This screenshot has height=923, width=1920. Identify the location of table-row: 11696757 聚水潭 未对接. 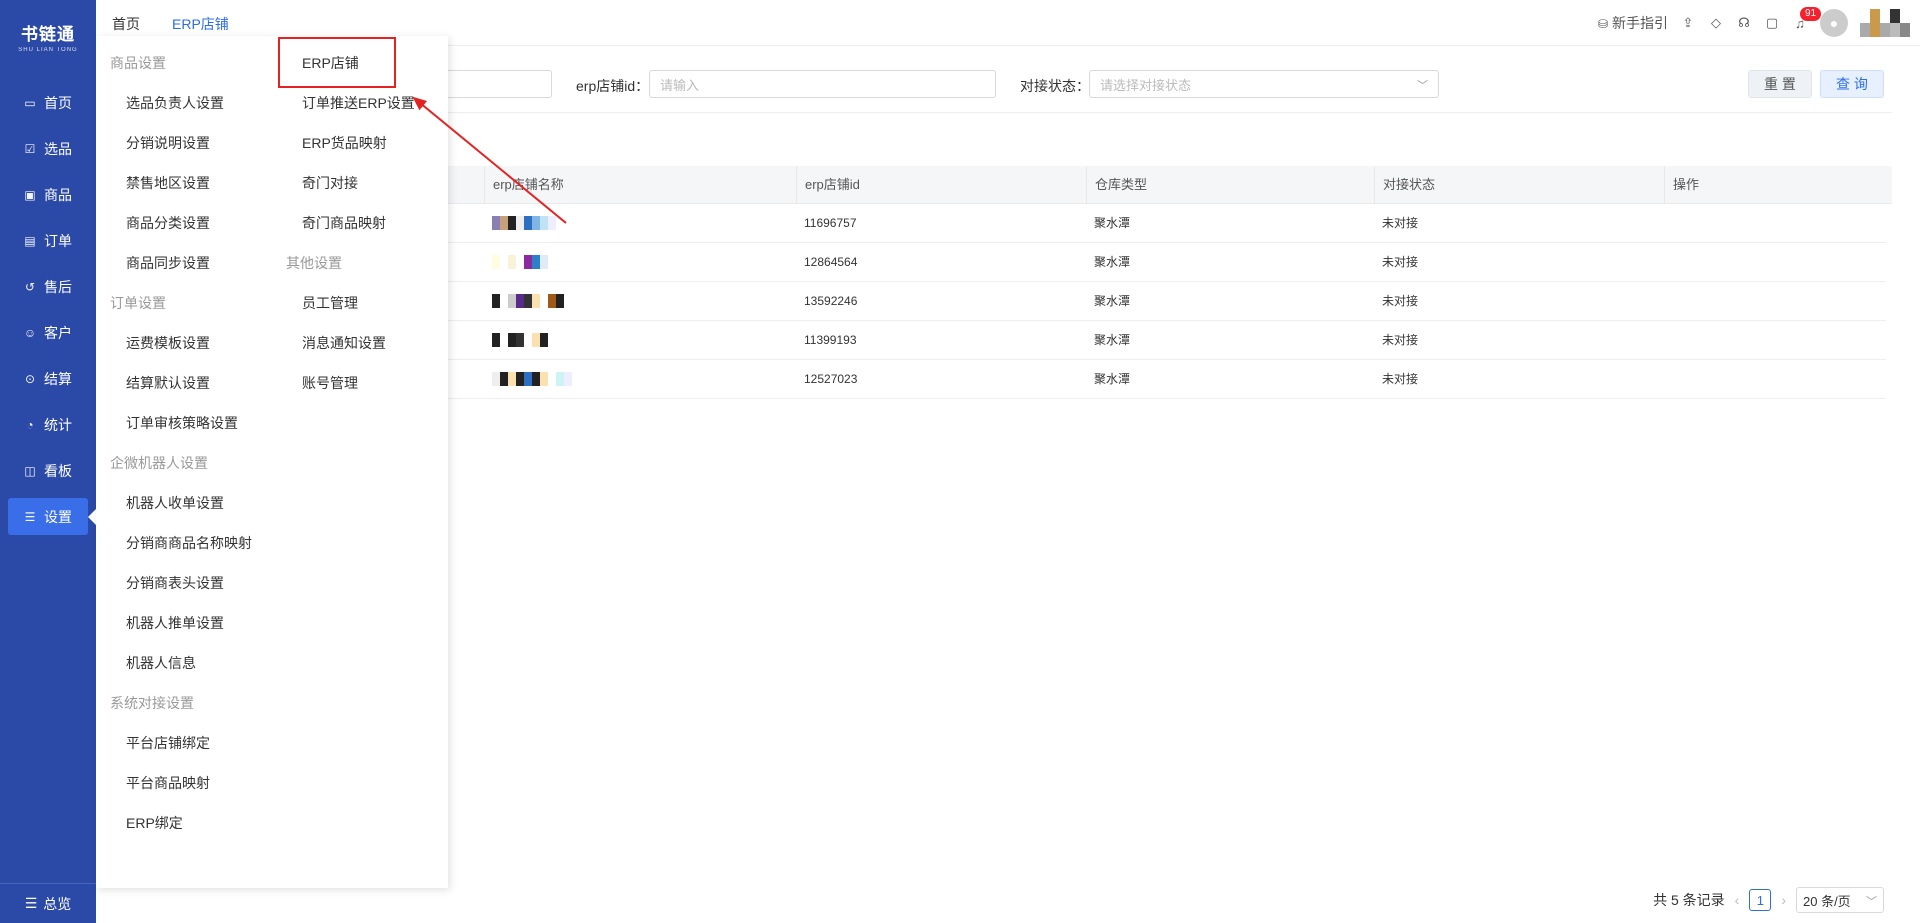
(1163, 223).